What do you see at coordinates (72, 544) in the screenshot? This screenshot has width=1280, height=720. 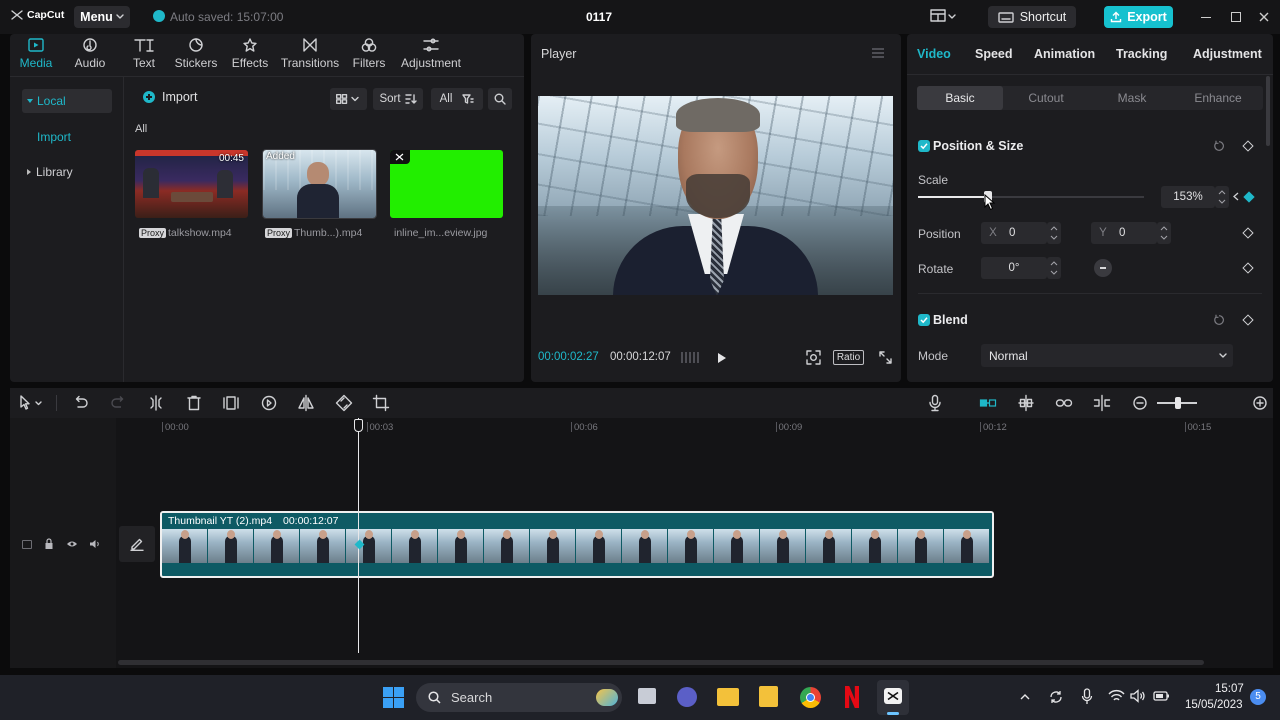 I see `eye-icon` at bounding box center [72, 544].